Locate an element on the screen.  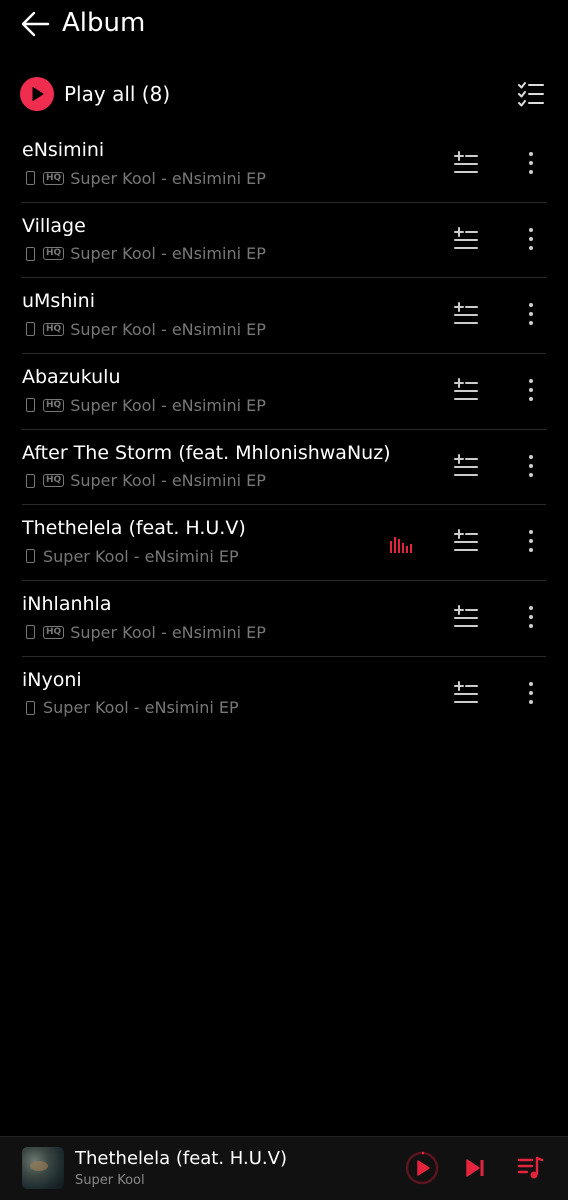
play-progress-icon is located at coordinates (422, 1168).